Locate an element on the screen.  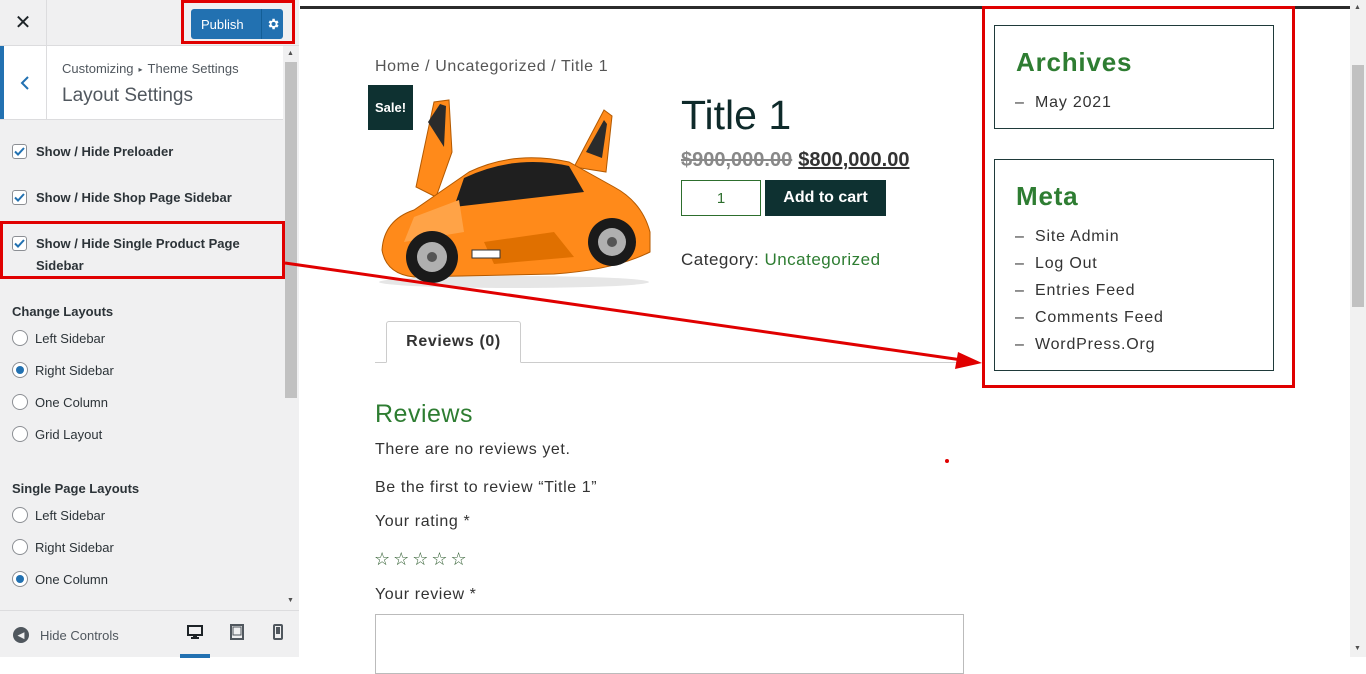
panel-scroll-thumb is located at coordinates (291, 230).